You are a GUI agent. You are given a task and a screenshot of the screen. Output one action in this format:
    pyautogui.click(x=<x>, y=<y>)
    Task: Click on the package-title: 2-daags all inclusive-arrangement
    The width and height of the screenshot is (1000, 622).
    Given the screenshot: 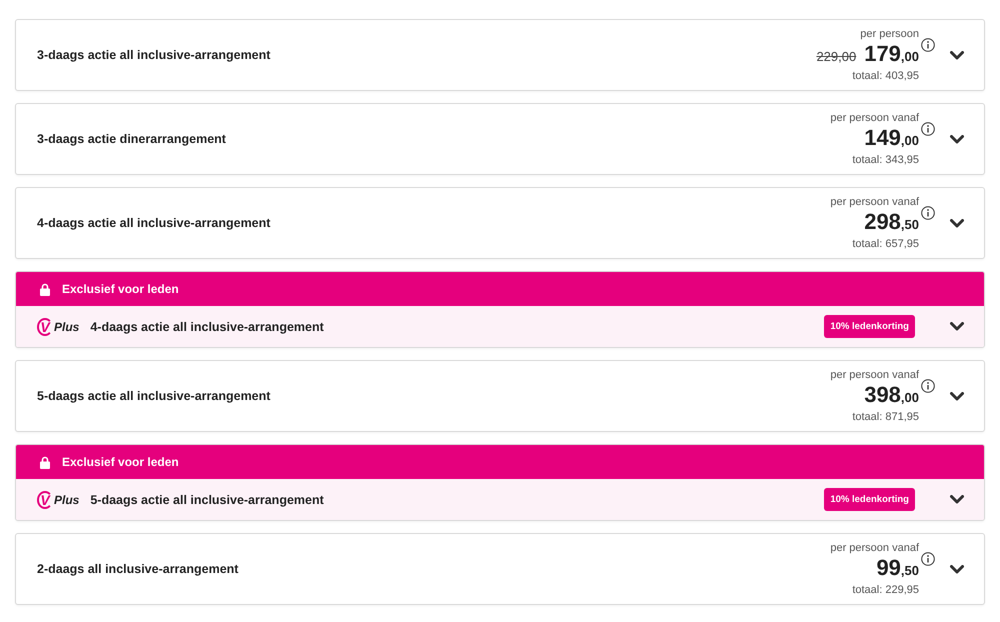 What is the action you would take?
    pyautogui.click(x=138, y=569)
    